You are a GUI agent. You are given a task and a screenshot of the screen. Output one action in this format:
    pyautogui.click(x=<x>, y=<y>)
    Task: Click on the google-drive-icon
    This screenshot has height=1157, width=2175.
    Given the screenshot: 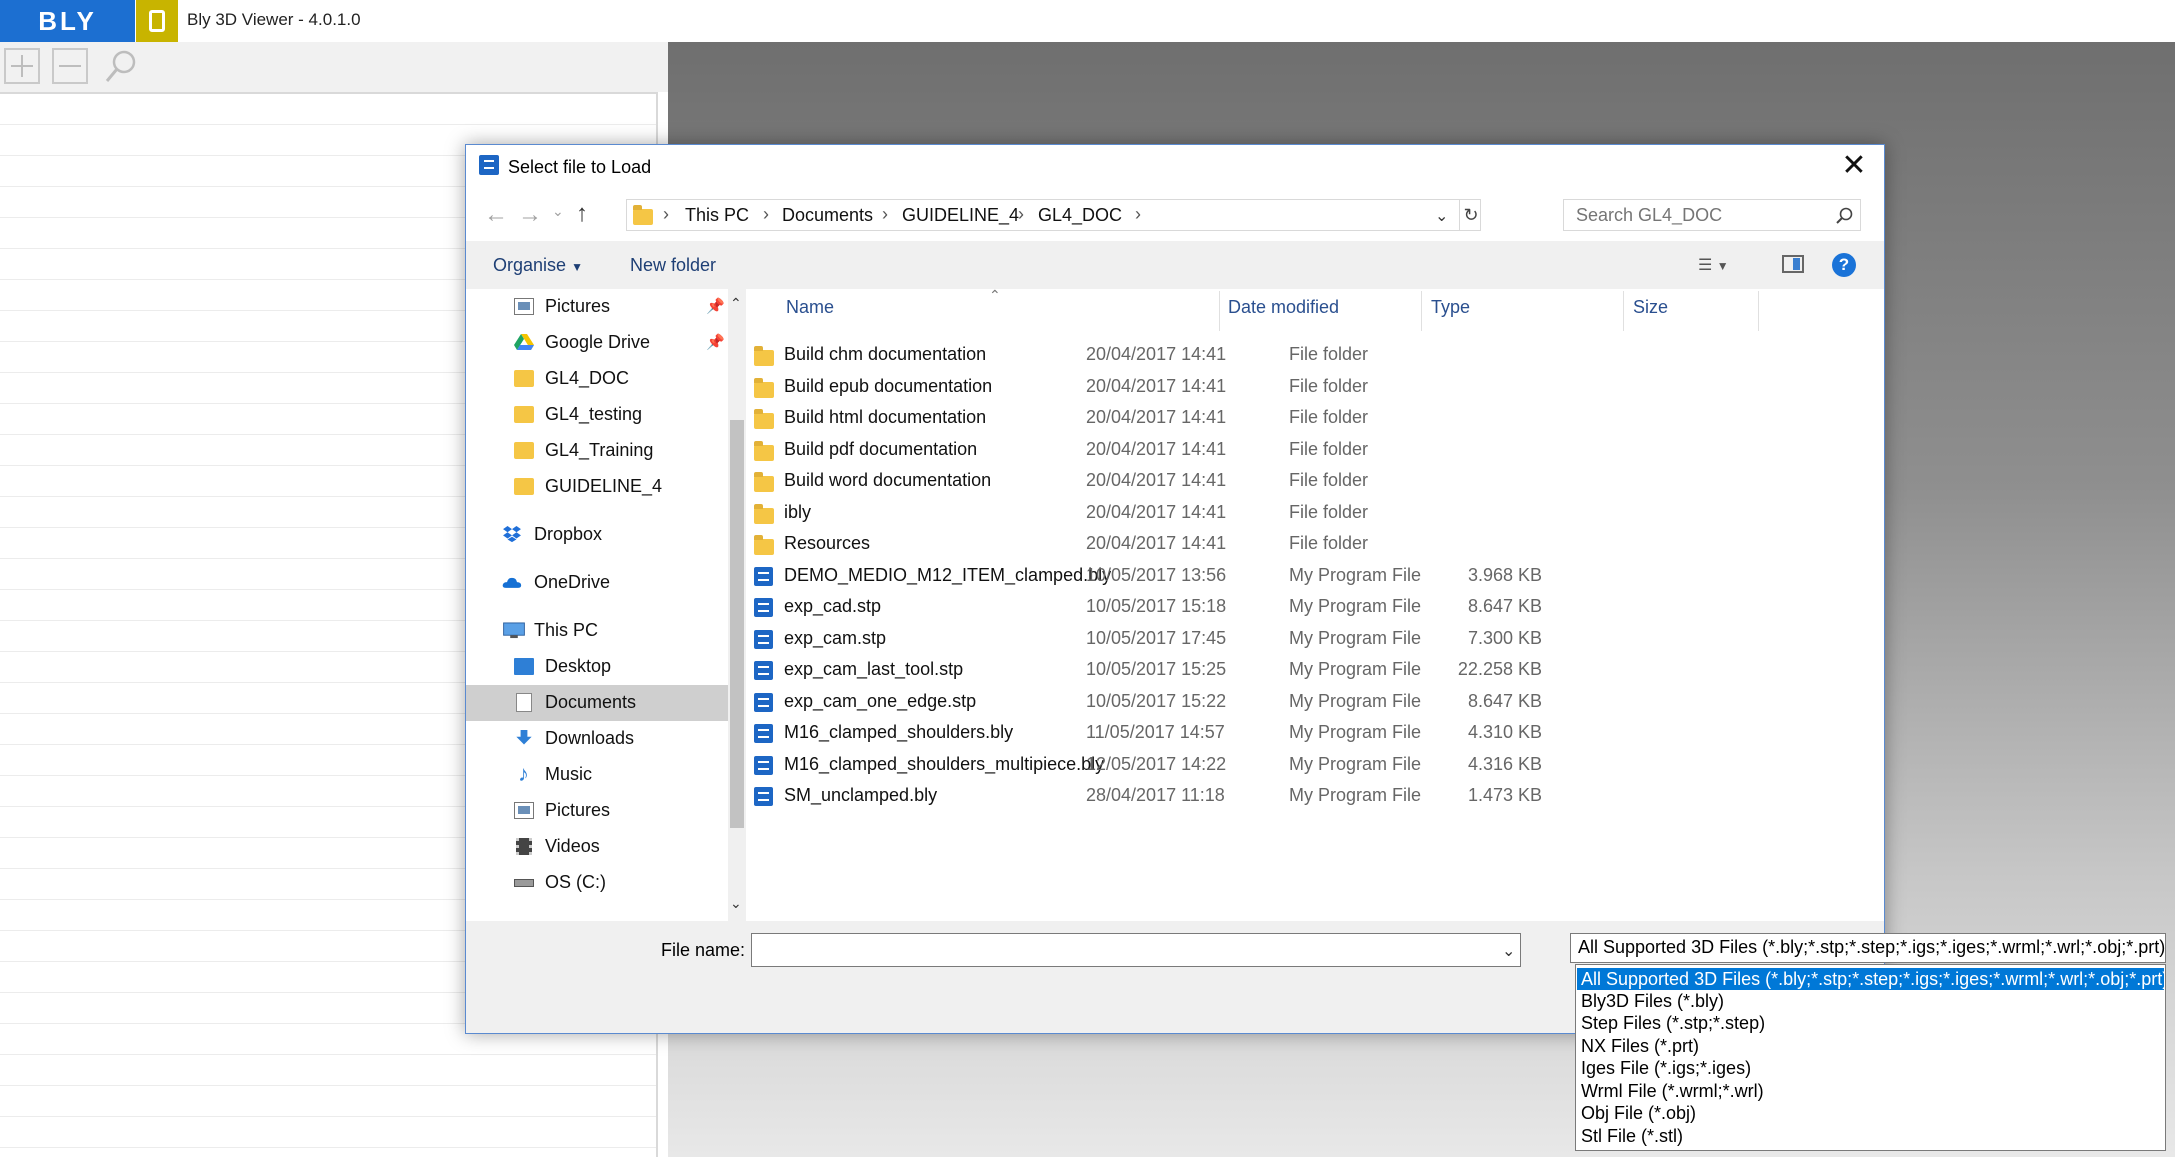 What is the action you would take?
    pyautogui.click(x=524, y=342)
    